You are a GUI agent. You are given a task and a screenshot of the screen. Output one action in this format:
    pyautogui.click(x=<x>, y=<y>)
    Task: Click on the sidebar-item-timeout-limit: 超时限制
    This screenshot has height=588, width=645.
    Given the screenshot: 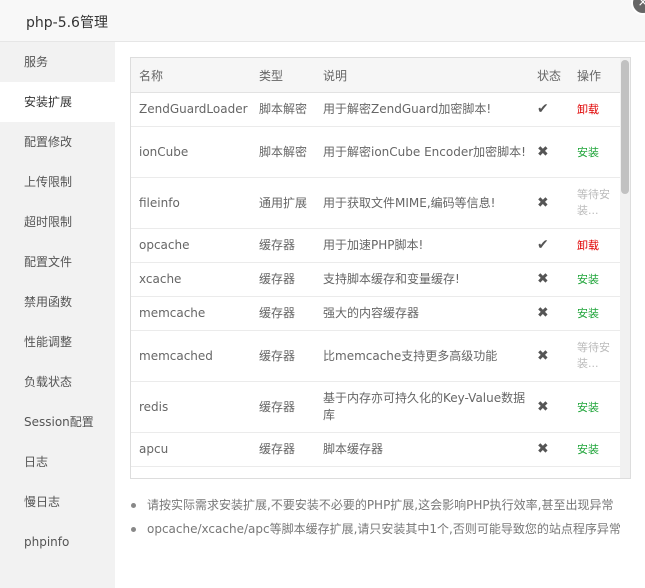 What is the action you would take?
    pyautogui.click(x=57, y=222)
    